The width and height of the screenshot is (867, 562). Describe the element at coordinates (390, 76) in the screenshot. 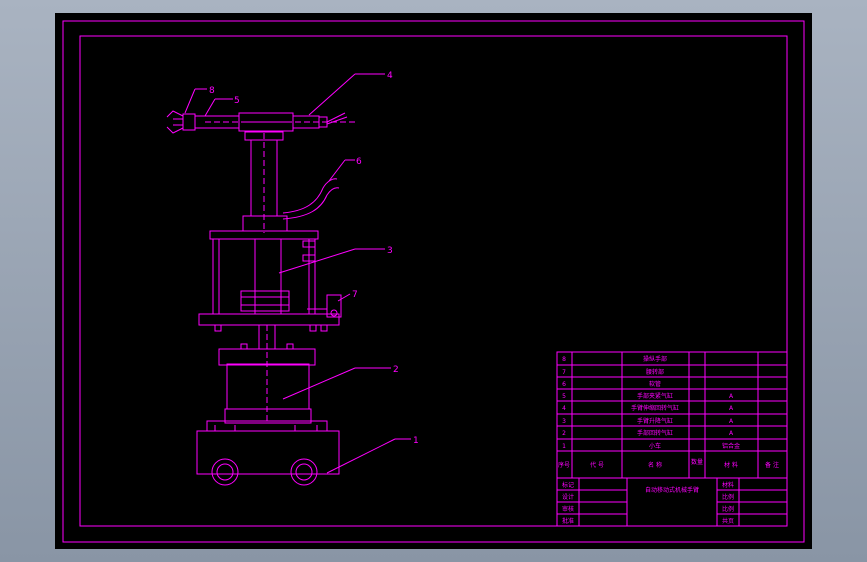

I see `callout-4: 4` at that location.